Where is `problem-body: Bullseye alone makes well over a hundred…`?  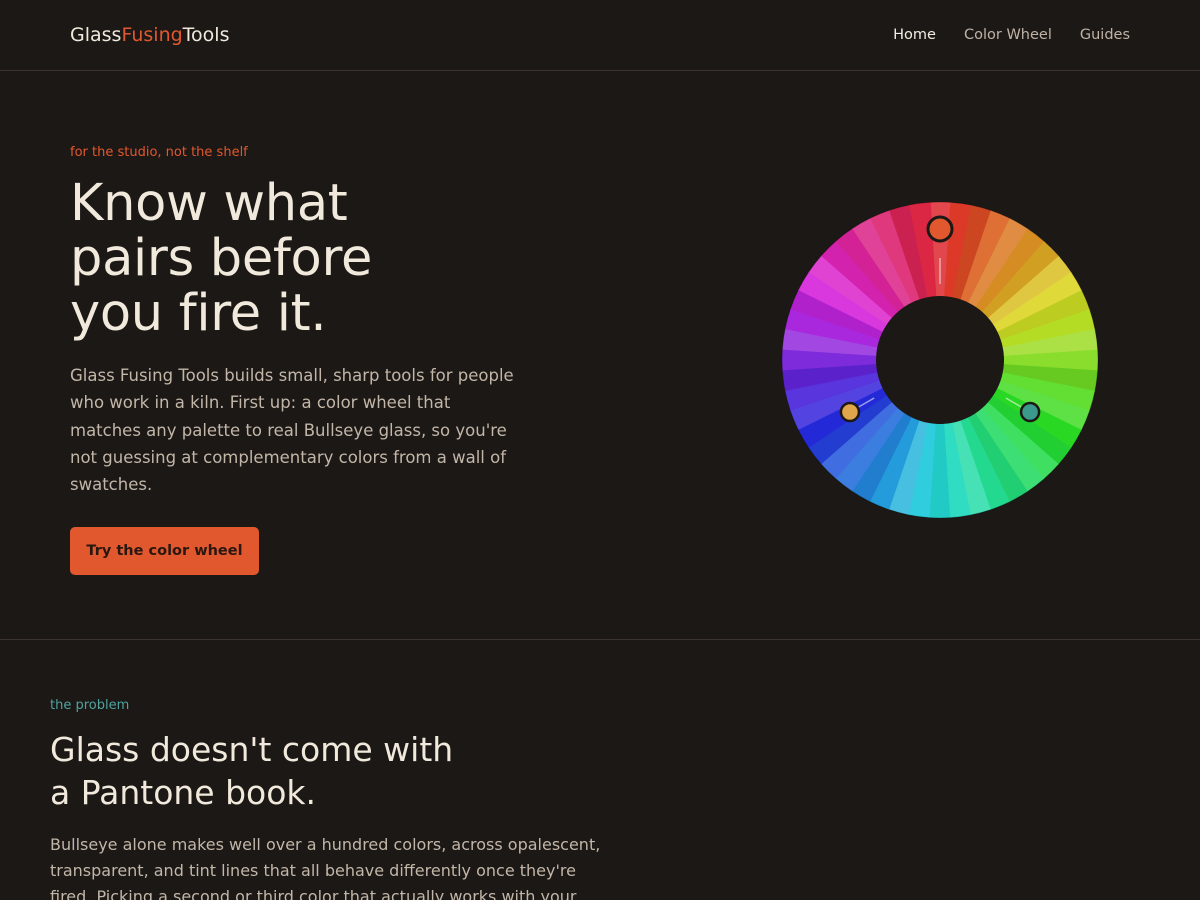 problem-body: Bullseye alone makes well over a hundred… is located at coordinates (325, 867).